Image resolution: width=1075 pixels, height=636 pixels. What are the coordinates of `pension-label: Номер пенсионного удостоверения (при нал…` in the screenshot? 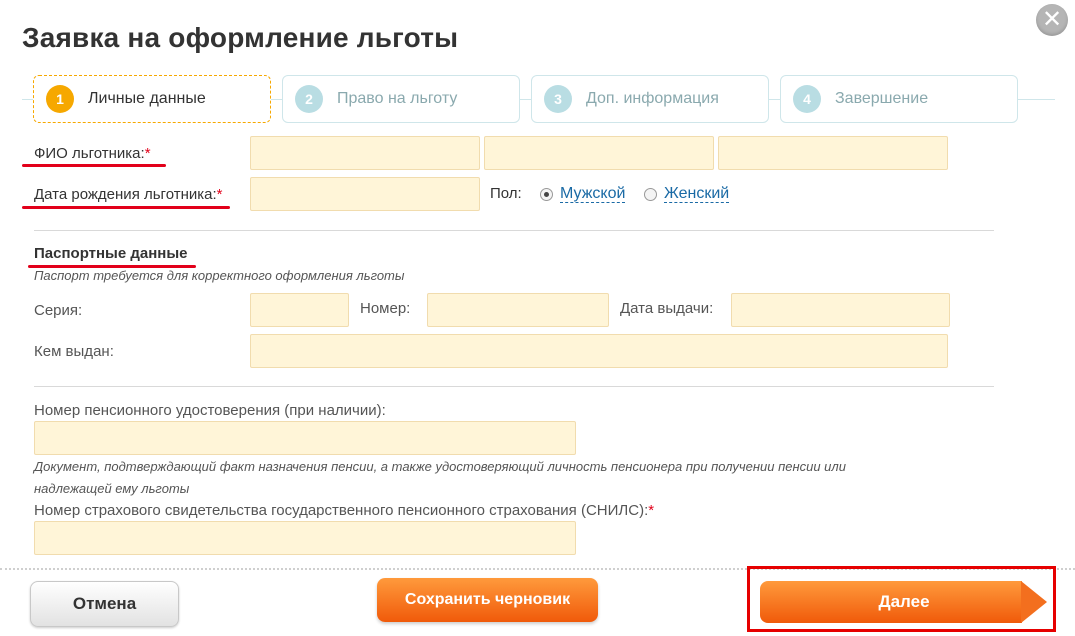 It's located at (210, 410).